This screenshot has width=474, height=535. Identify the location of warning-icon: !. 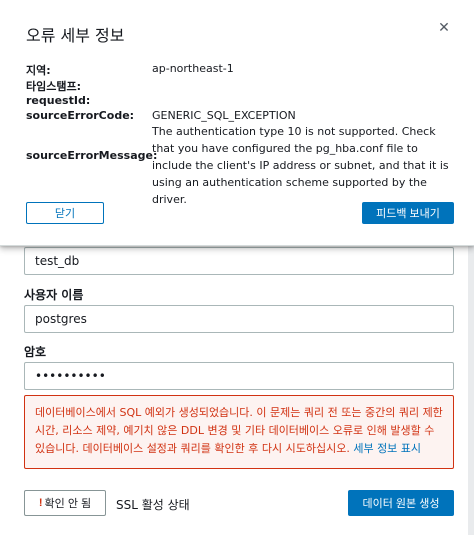
(40, 503).